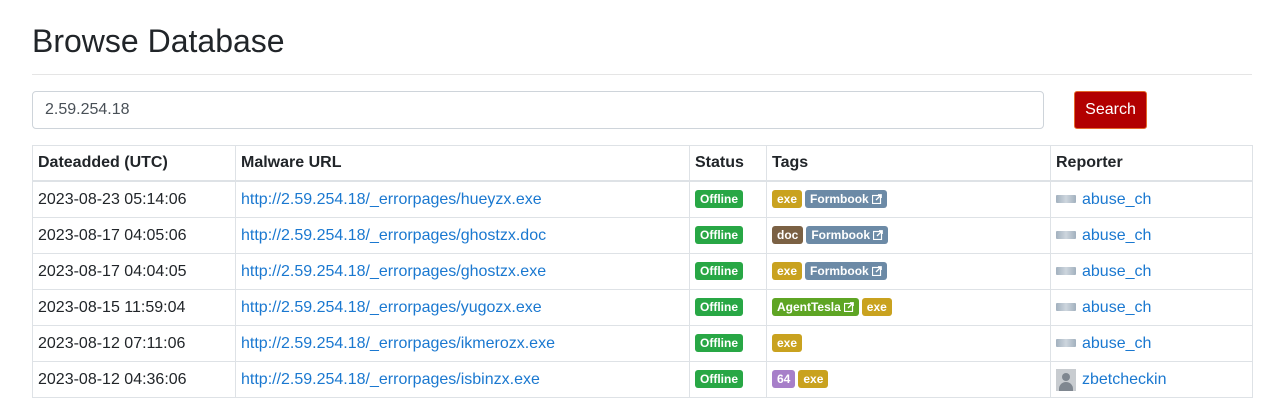 This screenshot has height=400, width=1261. I want to click on cell-dateadded: 2023-08-15 11:59:04, so click(134, 307).